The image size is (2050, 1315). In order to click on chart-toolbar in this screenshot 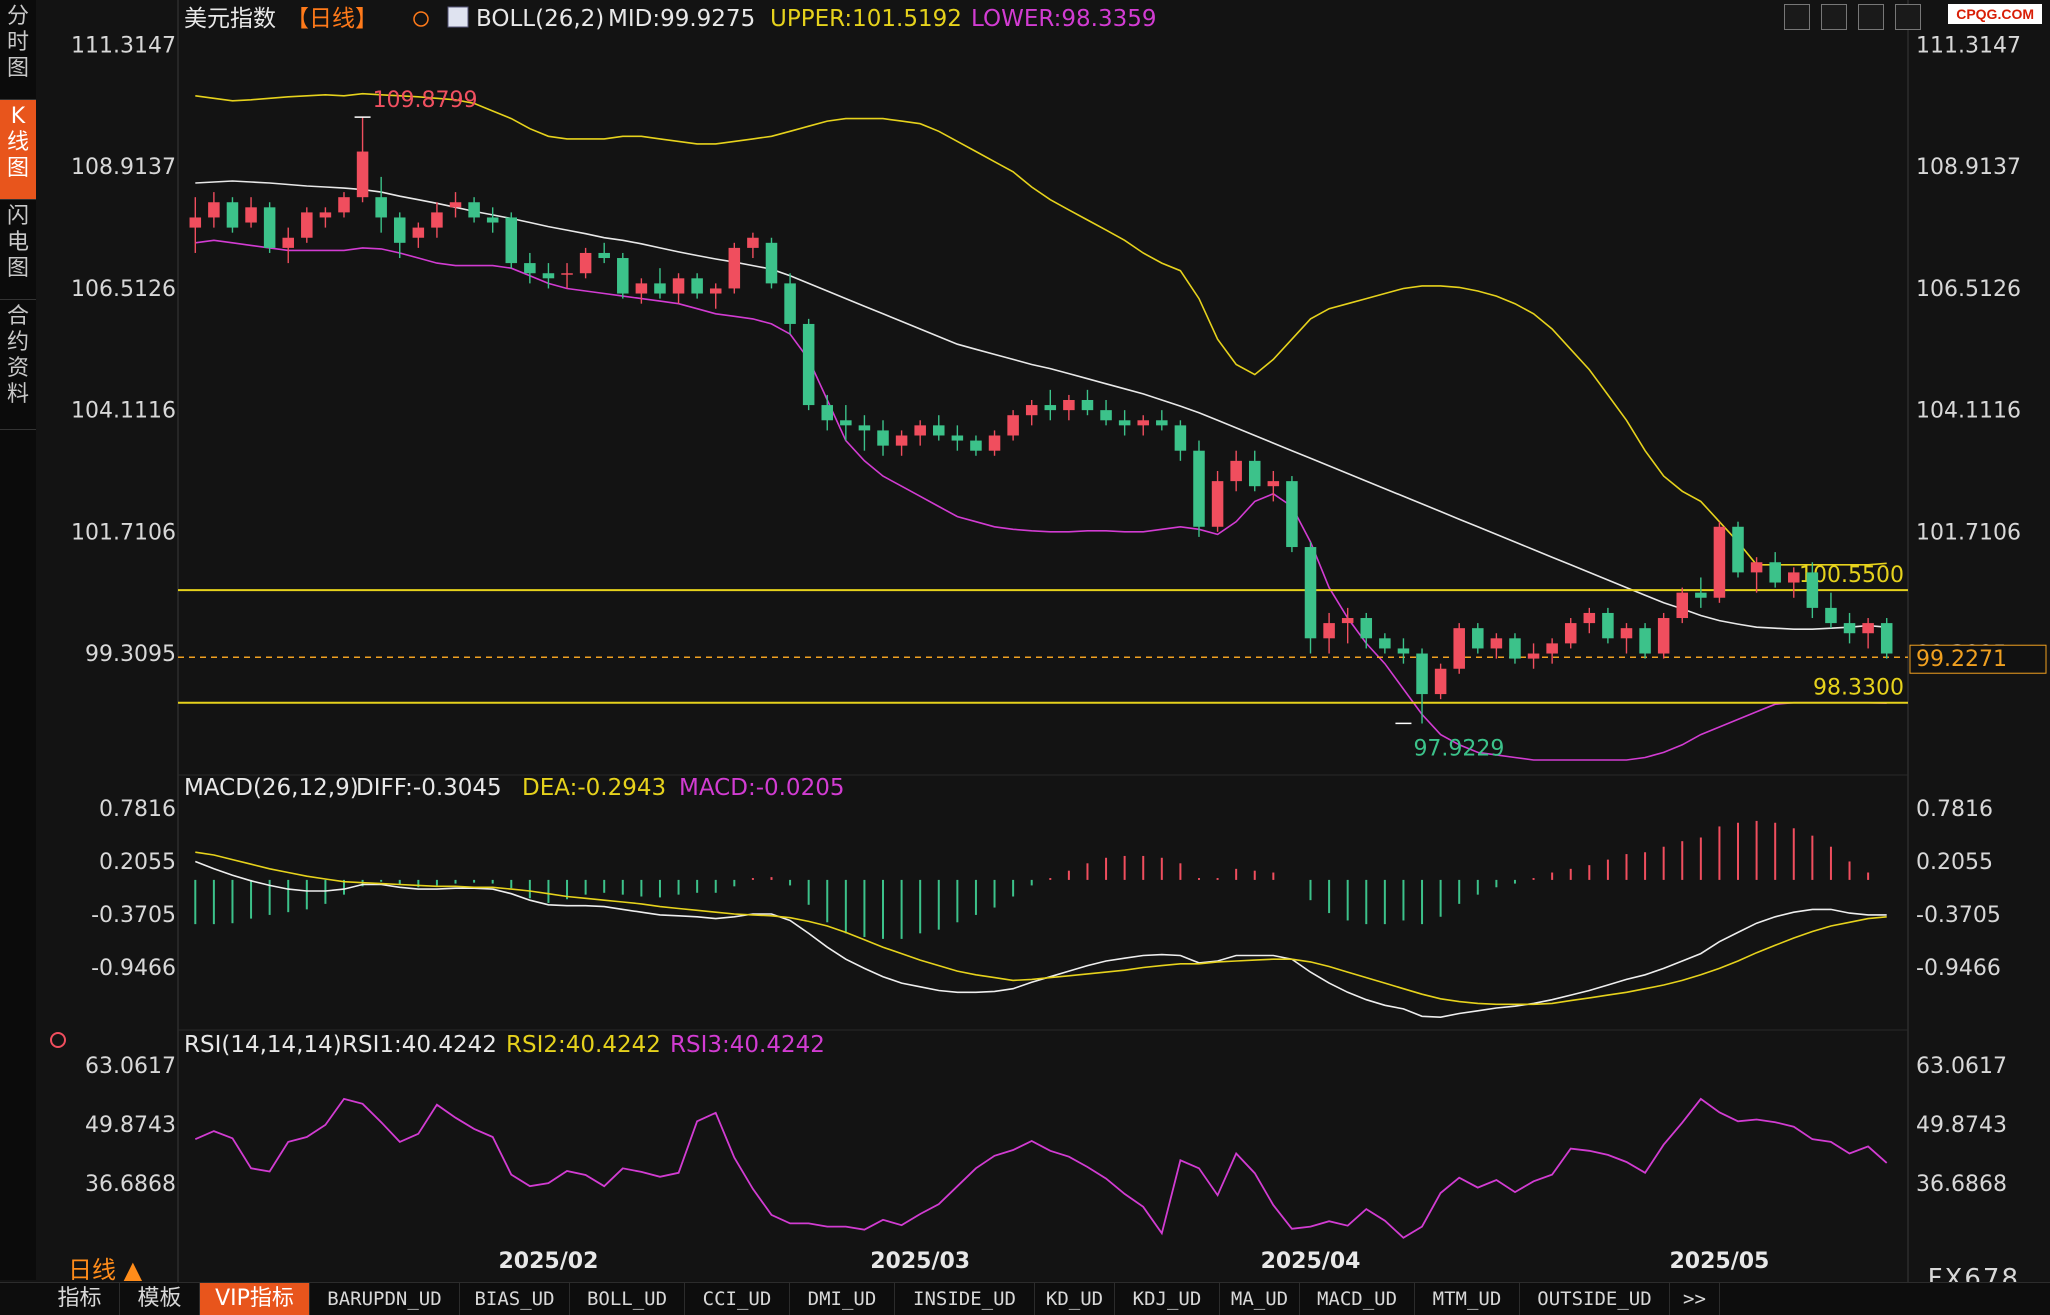, I will do `click(1855, 19)`.